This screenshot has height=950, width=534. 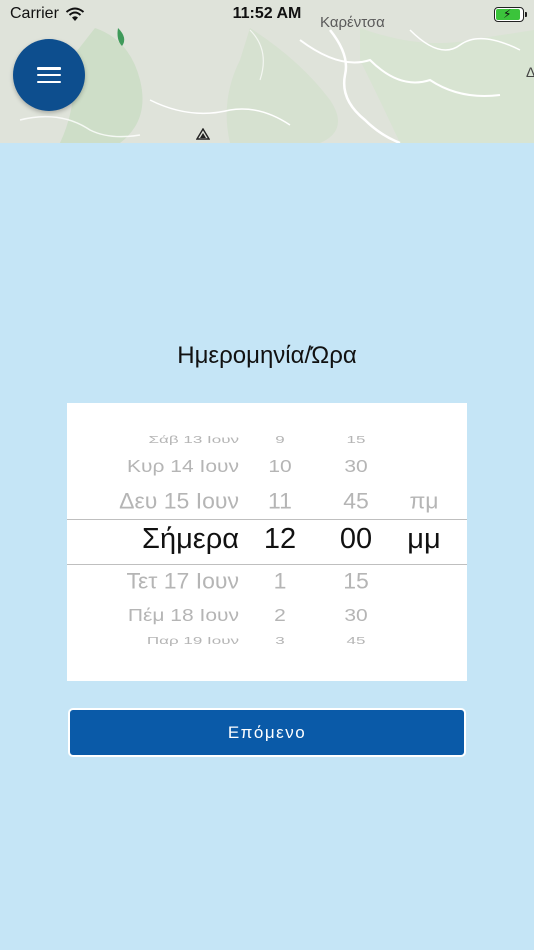 I want to click on picker-ampm-column: πμ μμ, so click(x=424, y=542).